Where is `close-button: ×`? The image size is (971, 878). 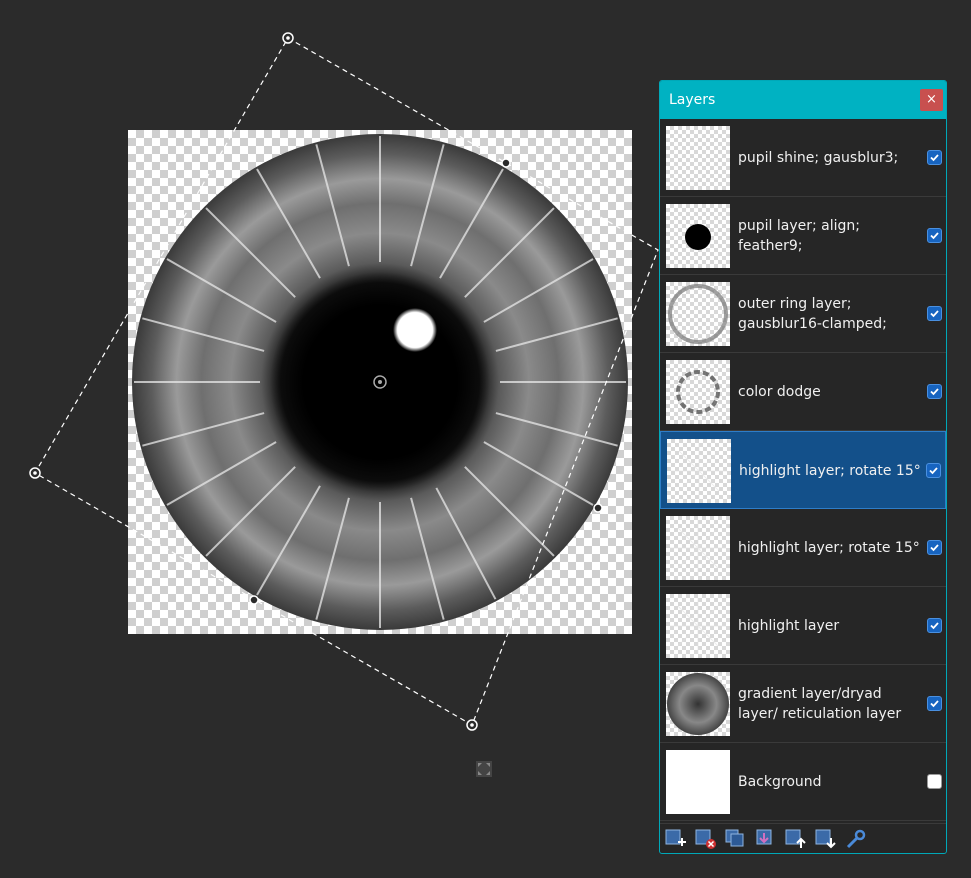 close-button: × is located at coordinates (931, 100).